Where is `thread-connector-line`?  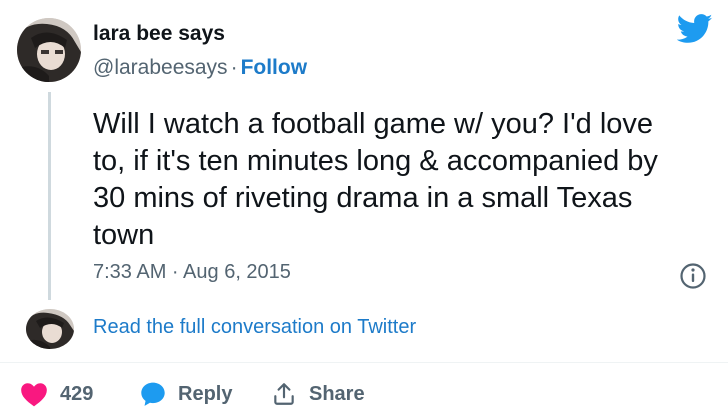
thread-connector-line is located at coordinates (49, 196).